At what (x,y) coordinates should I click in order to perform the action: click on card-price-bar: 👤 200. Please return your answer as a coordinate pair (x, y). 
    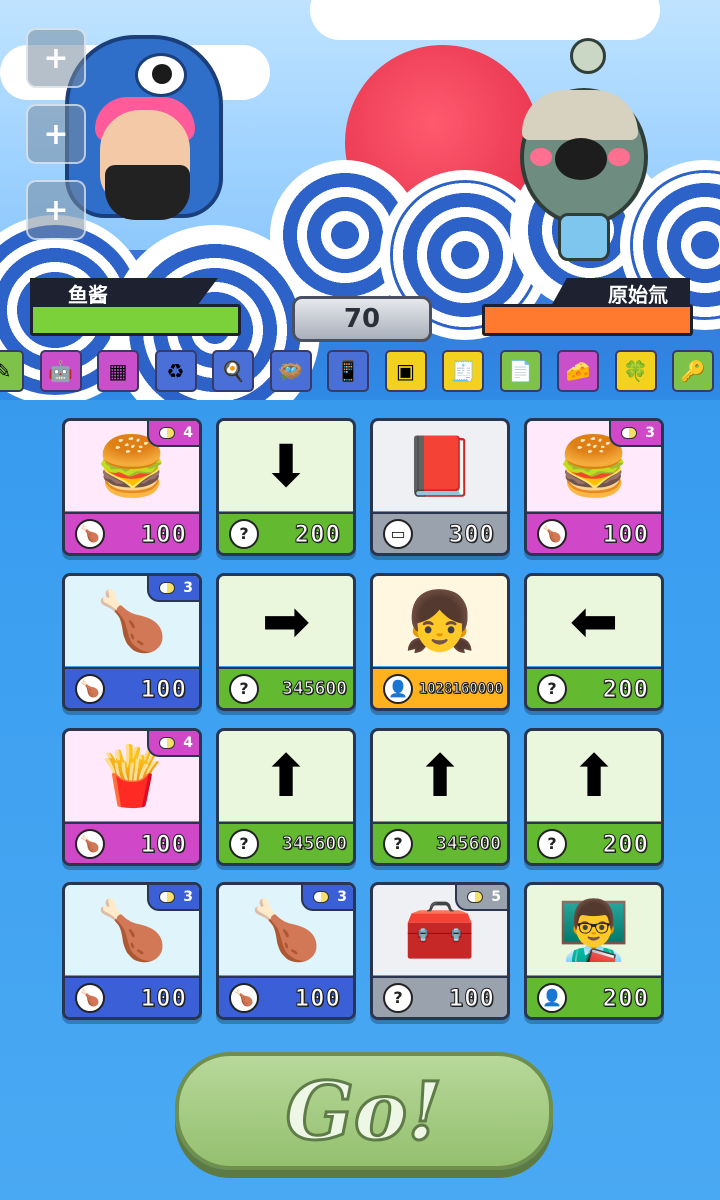
    Looking at the image, I should click on (594, 996).